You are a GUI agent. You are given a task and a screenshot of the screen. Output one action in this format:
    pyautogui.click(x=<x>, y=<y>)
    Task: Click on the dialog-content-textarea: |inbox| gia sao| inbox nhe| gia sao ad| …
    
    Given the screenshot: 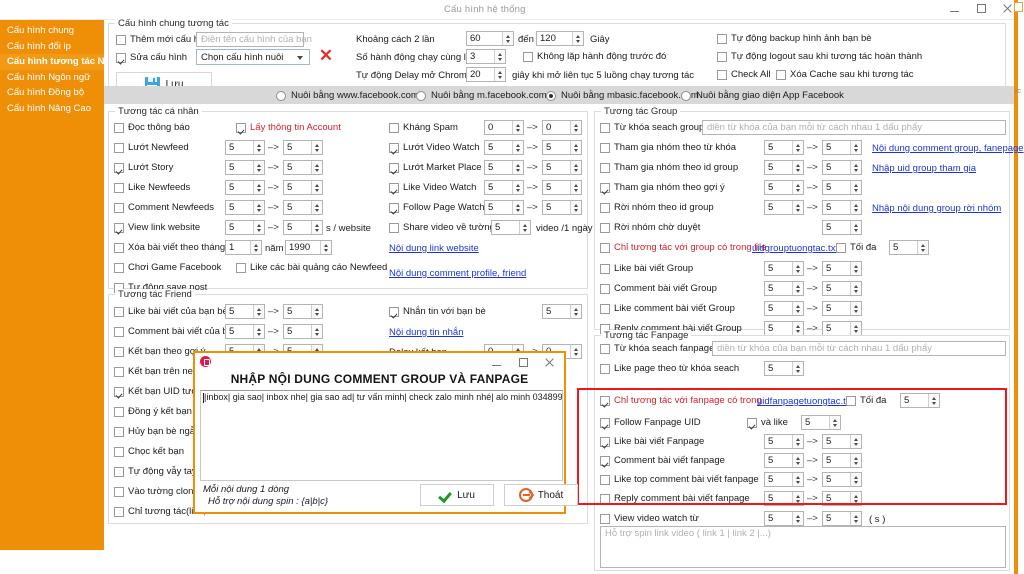 What is the action you would take?
    pyautogui.click(x=381, y=435)
    